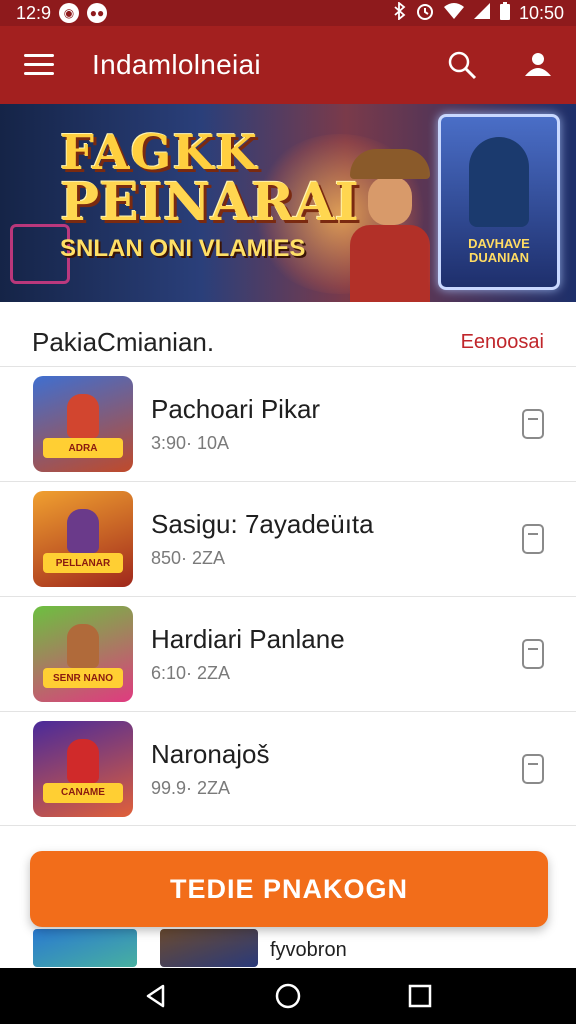 The width and height of the screenshot is (576, 1024). Describe the element at coordinates (183, 248) in the screenshot. I see `banner-subtitle: SNLAN ONI VLAMIES` at that location.